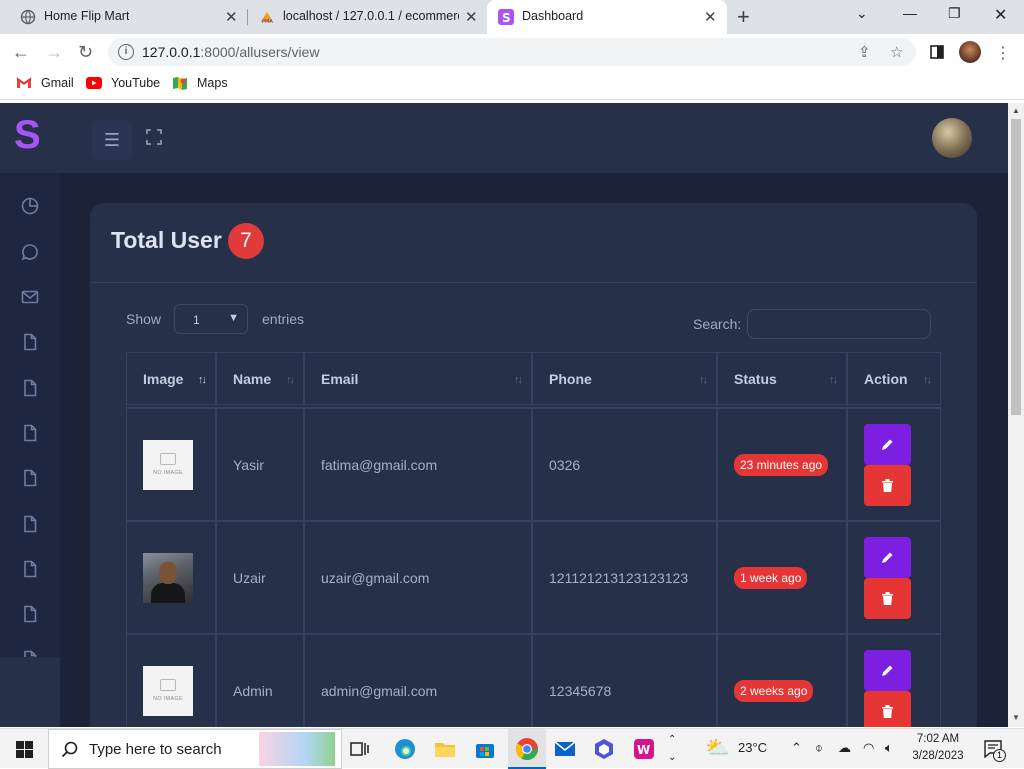 The image size is (1024, 769). Describe the element at coordinates (168, 464) in the screenshot. I see `user-image-placeholder: NO IMAGE` at that location.